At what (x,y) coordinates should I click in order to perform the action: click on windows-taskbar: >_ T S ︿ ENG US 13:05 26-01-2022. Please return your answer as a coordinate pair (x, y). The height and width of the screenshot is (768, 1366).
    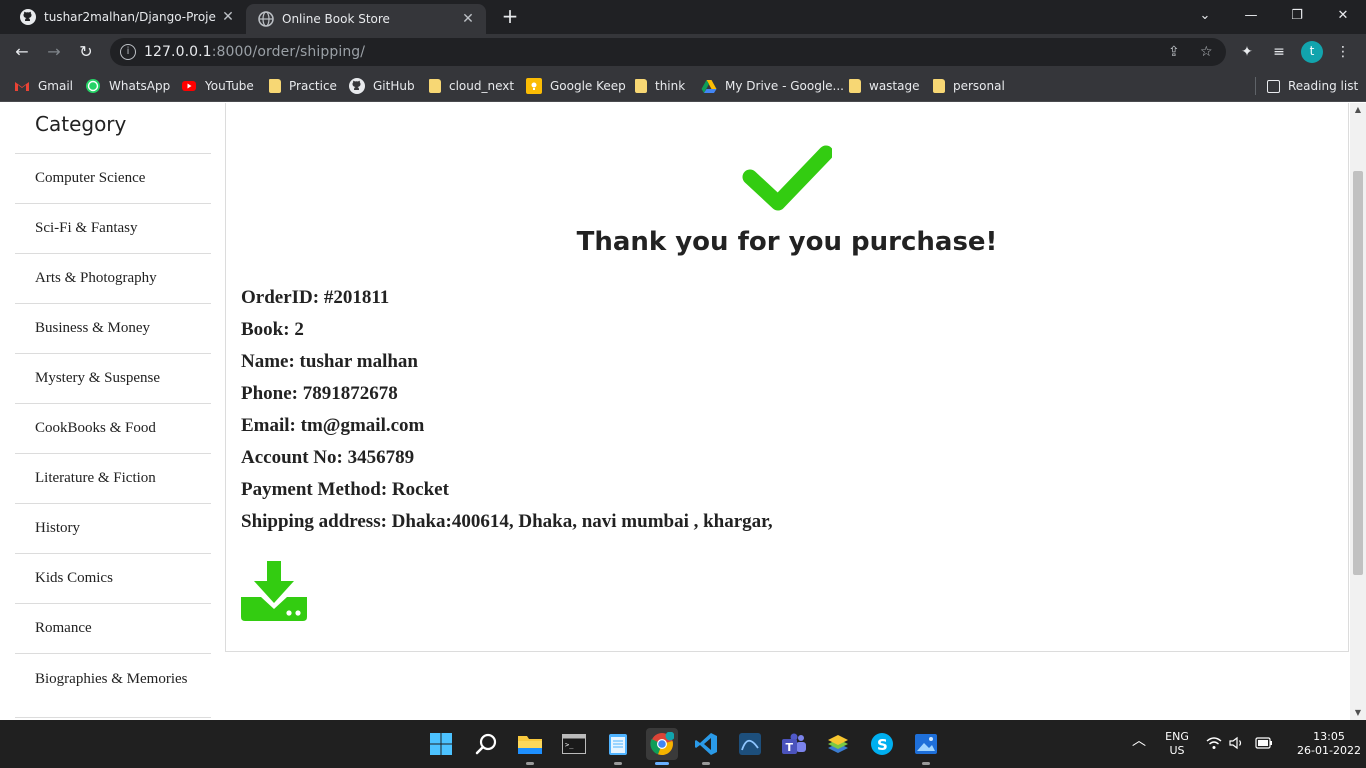
    Looking at the image, I should click on (683, 744).